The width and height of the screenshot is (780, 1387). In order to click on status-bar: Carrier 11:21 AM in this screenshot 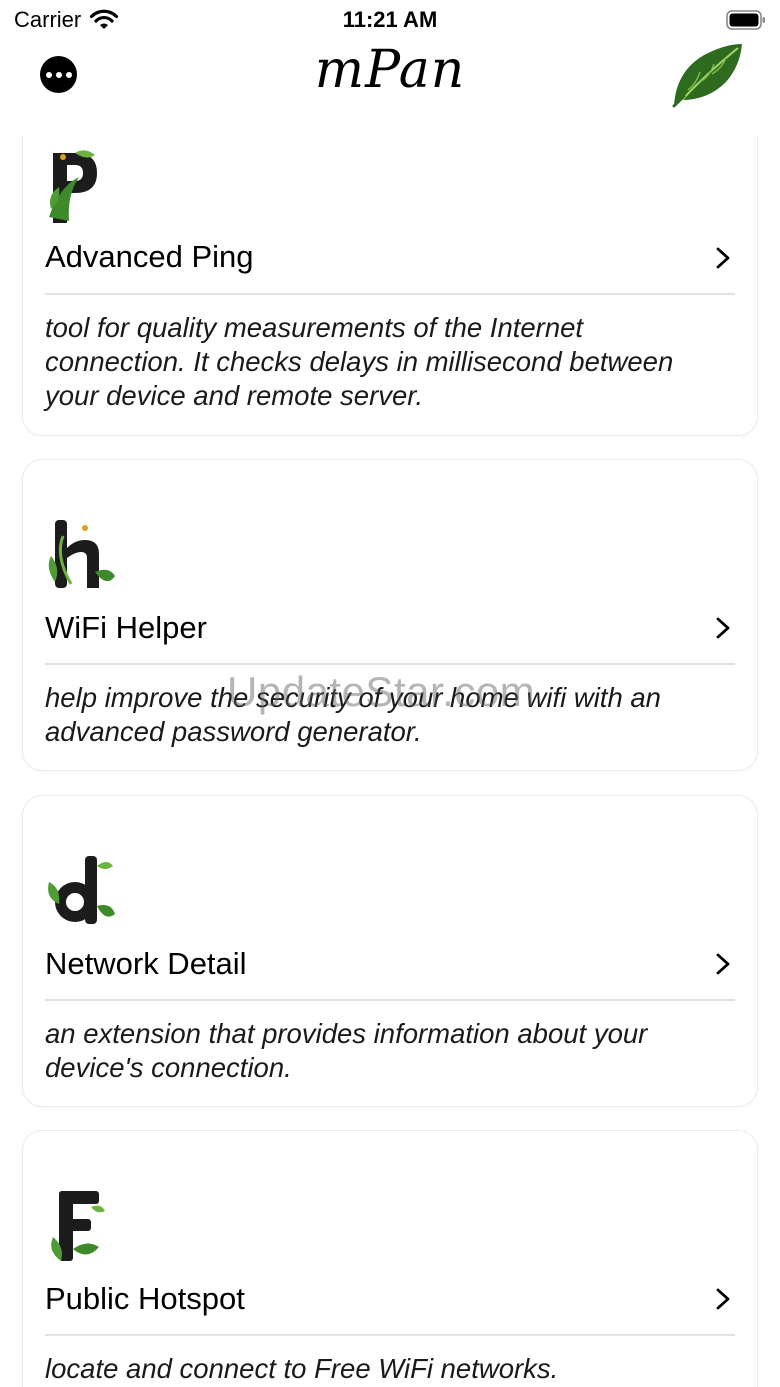, I will do `click(390, 20)`.